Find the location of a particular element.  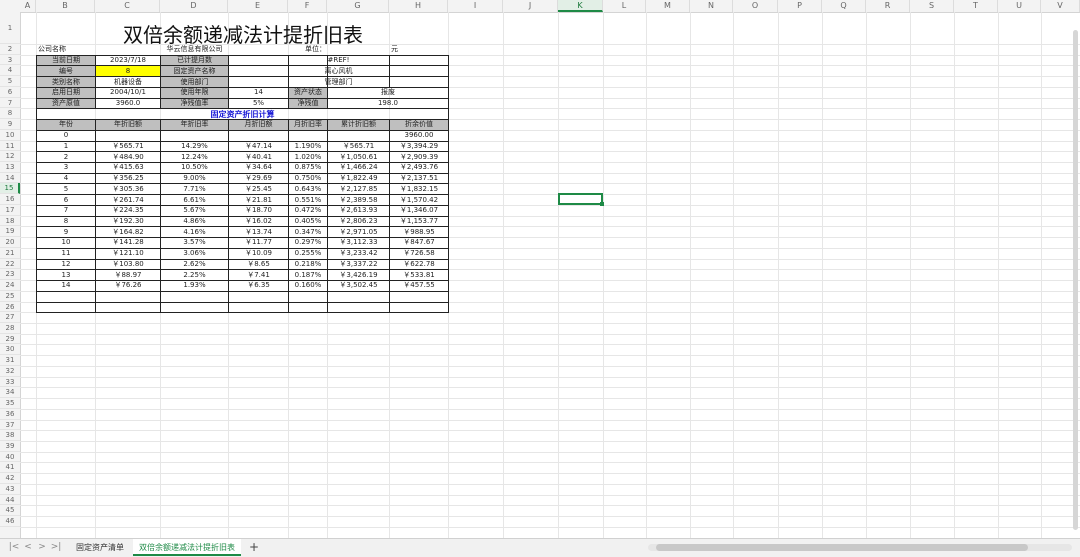

vertical-scroll-thumb is located at coordinates (1075, 280).